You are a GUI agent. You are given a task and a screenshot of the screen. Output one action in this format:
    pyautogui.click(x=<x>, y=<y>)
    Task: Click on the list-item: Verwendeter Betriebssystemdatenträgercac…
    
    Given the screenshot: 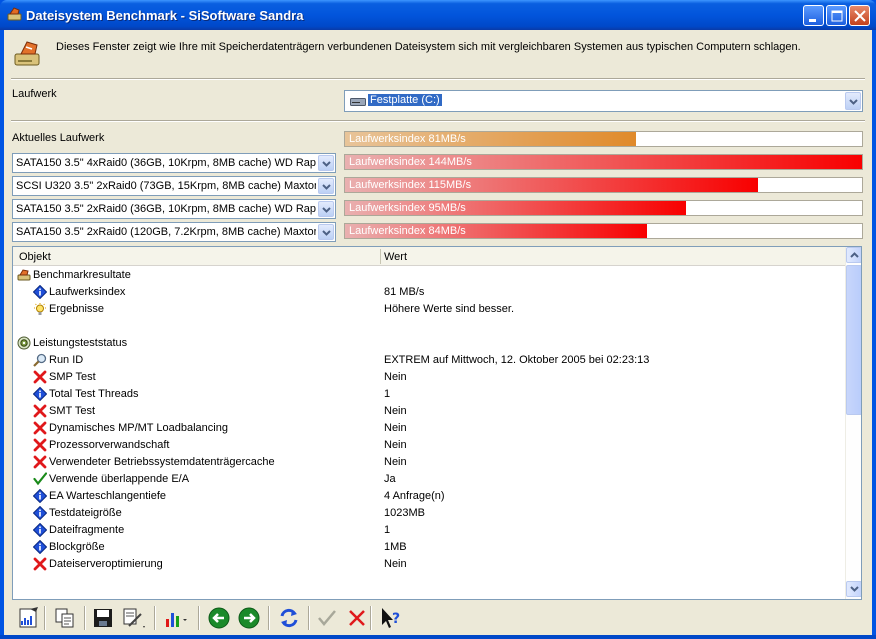 What is the action you would take?
    pyautogui.click(x=429, y=462)
    